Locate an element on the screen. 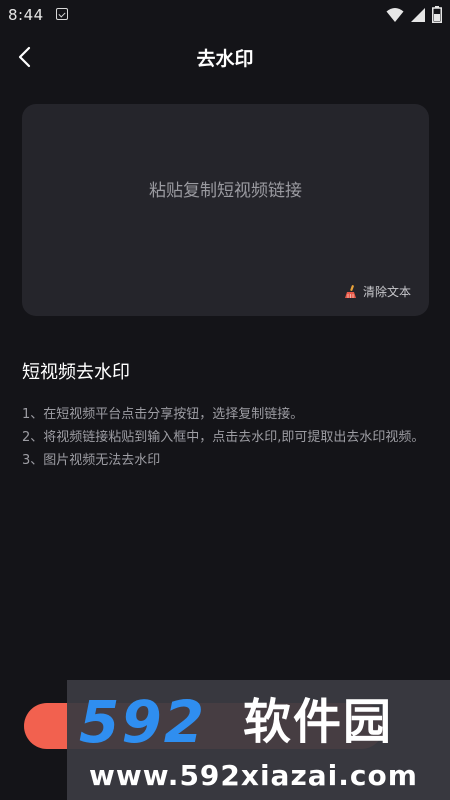 The image size is (450, 800). instructions-title: 短视频去水印 is located at coordinates (76, 372).